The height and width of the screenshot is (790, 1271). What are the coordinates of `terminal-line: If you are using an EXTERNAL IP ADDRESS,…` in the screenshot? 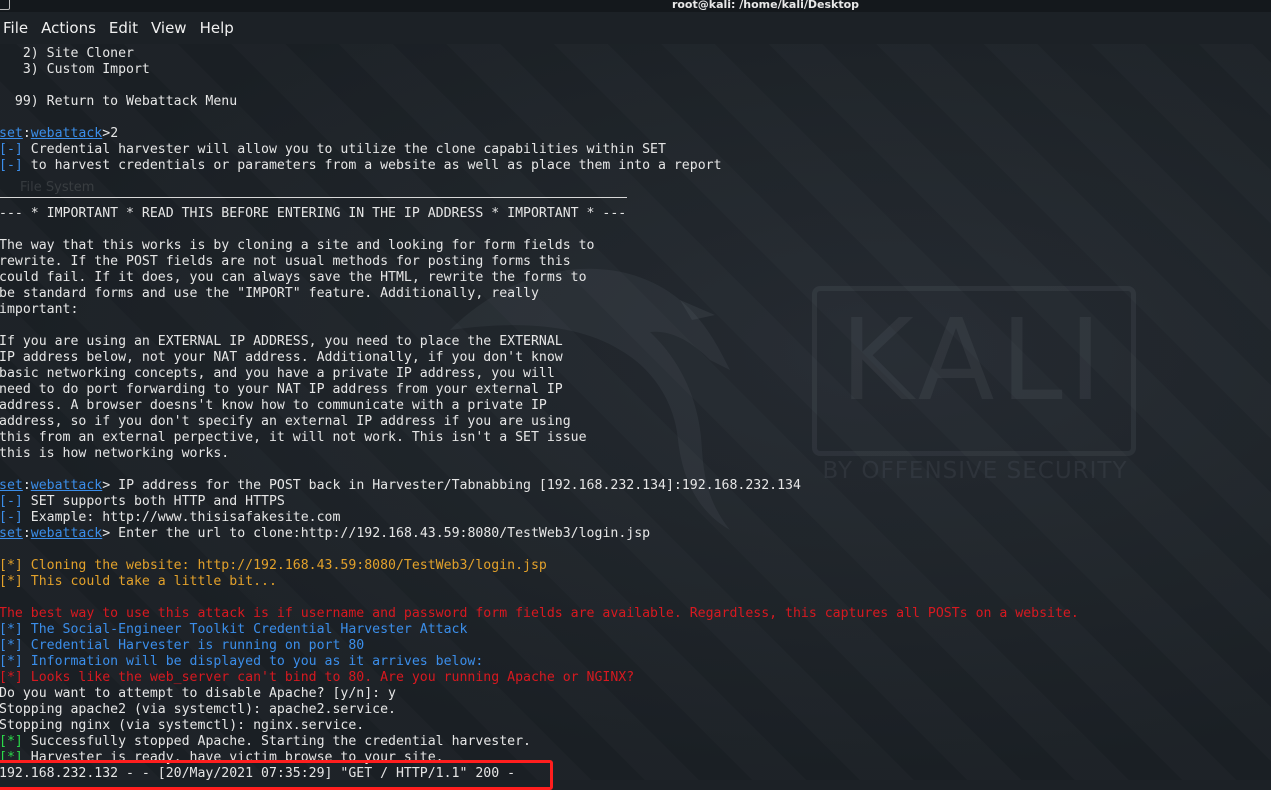 It's located at (281, 342).